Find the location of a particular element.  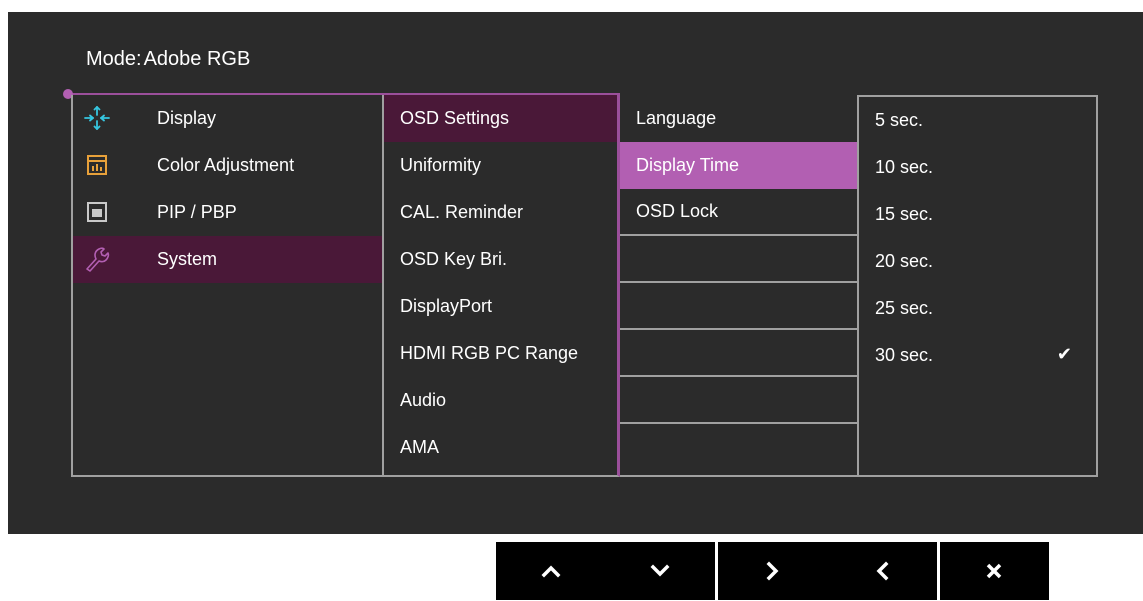

mode-indicator: Mode: Adobe RGB is located at coordinates (168, 59).